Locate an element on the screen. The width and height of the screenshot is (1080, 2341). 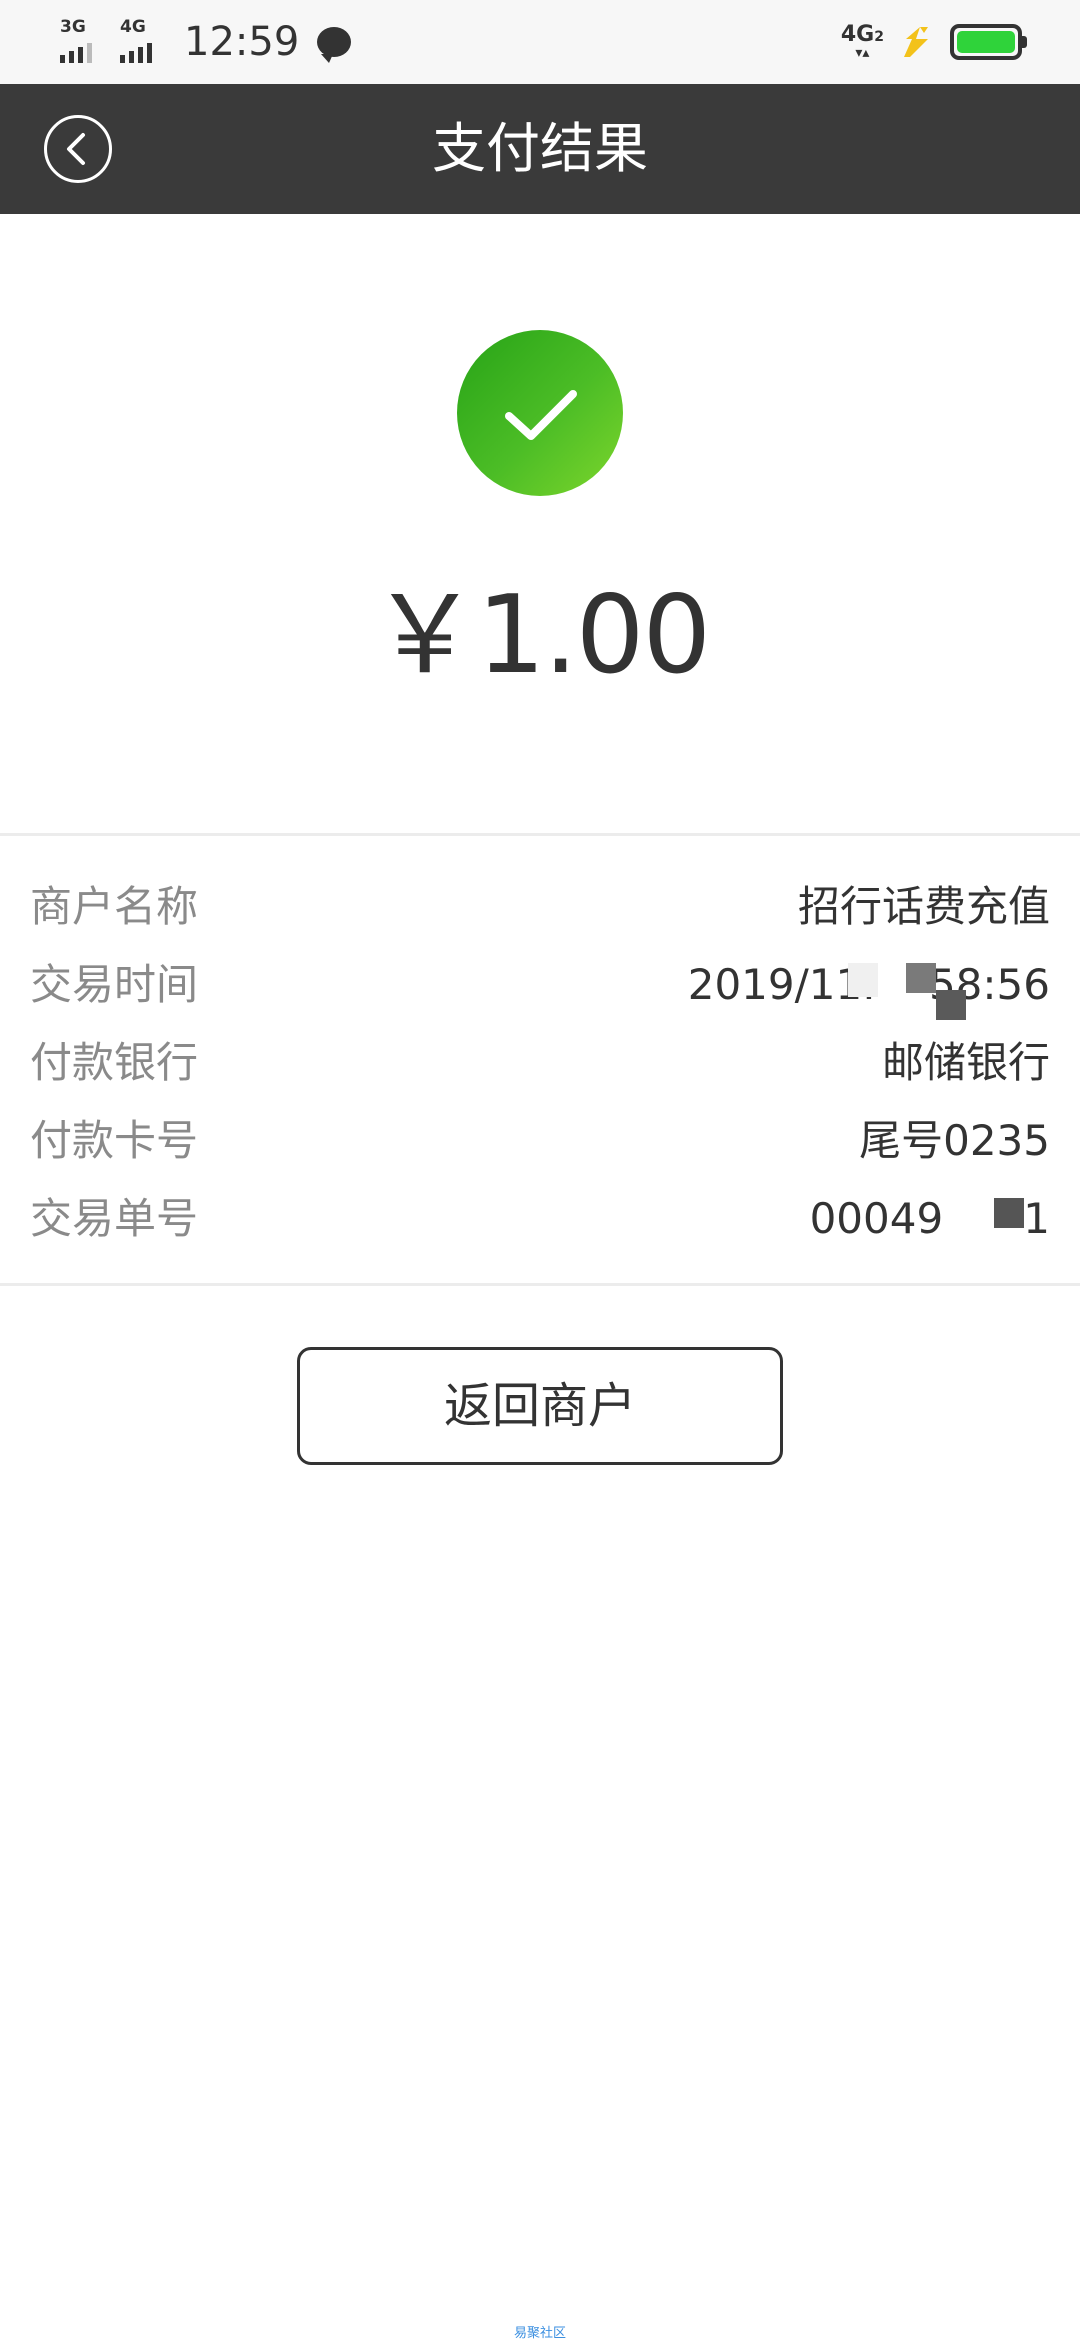
status-bar-right: 4G2 ▾▴ is located at coordinates (933, 42).